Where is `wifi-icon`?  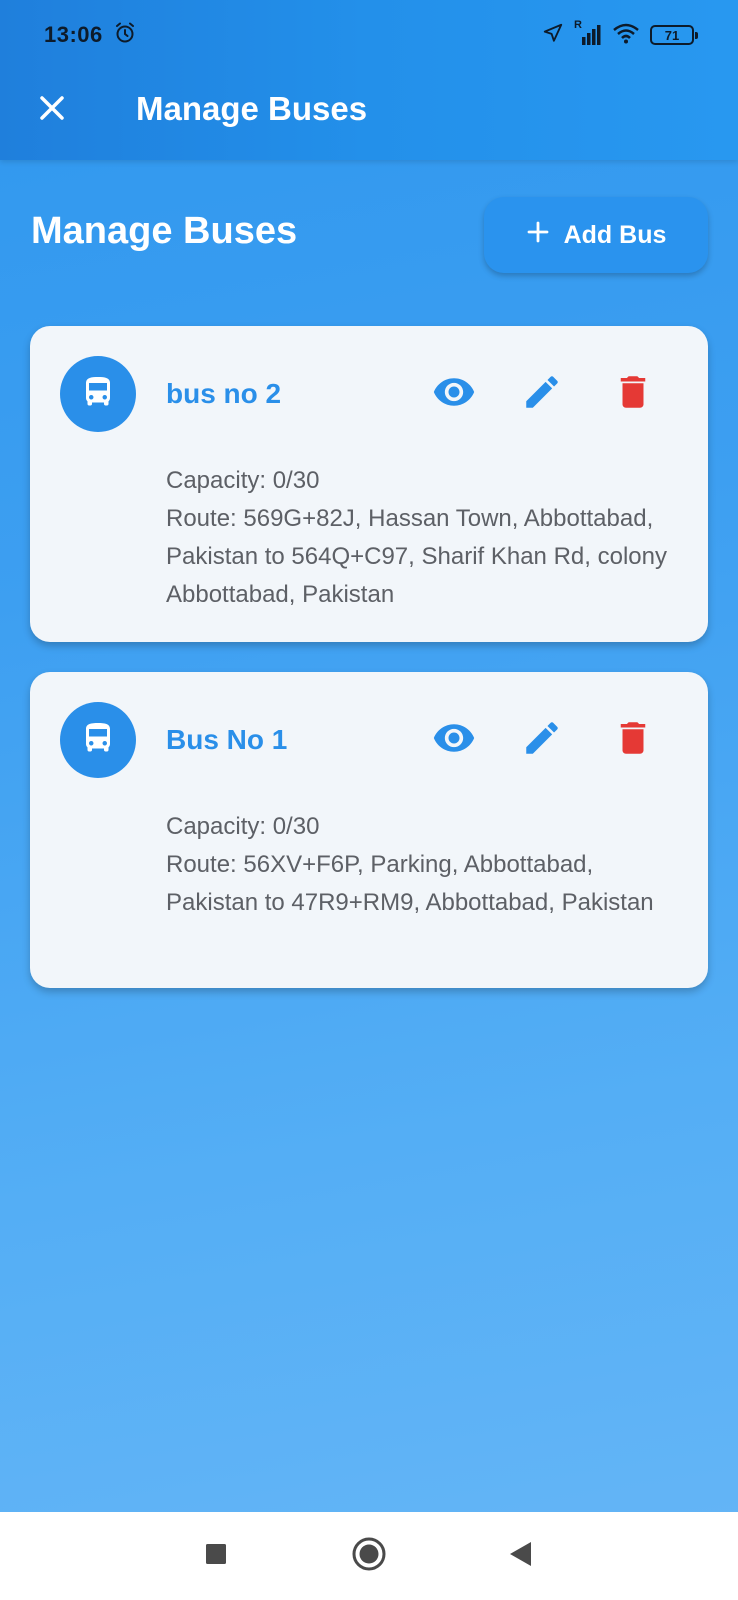 wifi-icon is located at coordinates (626, 35).